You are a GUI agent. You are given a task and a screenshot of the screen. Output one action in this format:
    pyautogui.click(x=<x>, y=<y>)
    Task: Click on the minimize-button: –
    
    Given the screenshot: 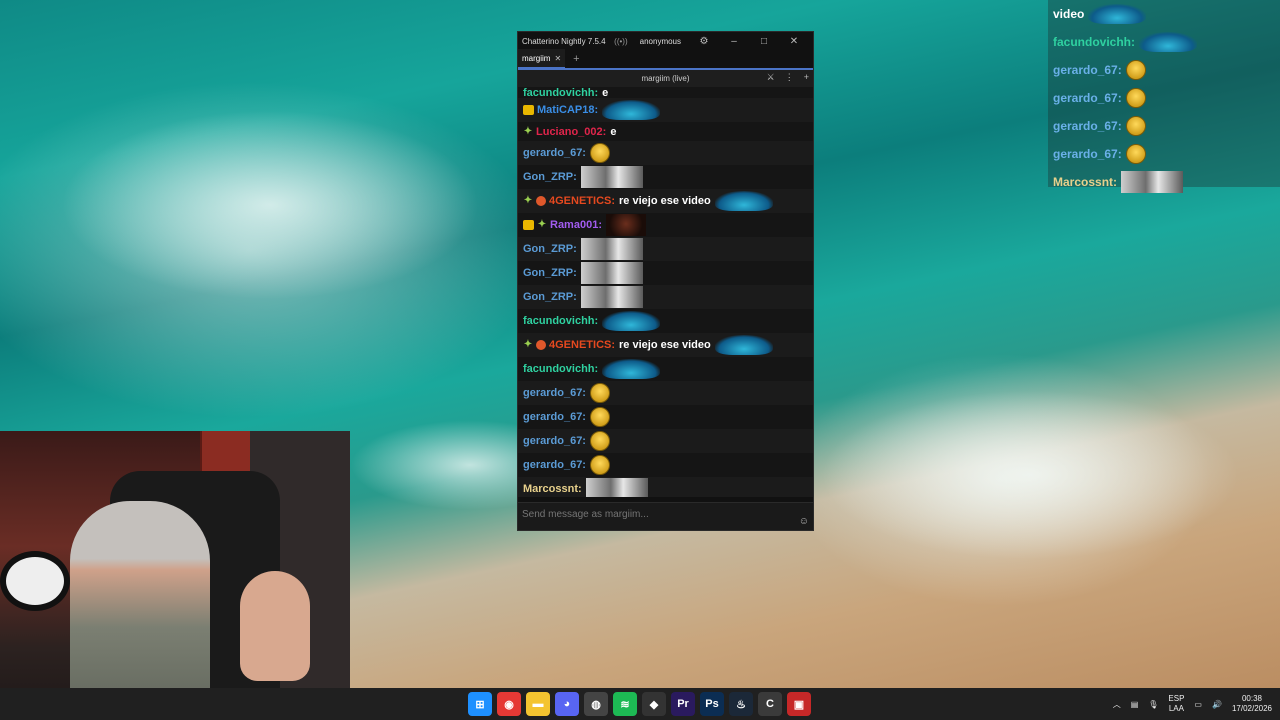 What is the action you would take?
    pyautogui.click(x=734, y=41)
    